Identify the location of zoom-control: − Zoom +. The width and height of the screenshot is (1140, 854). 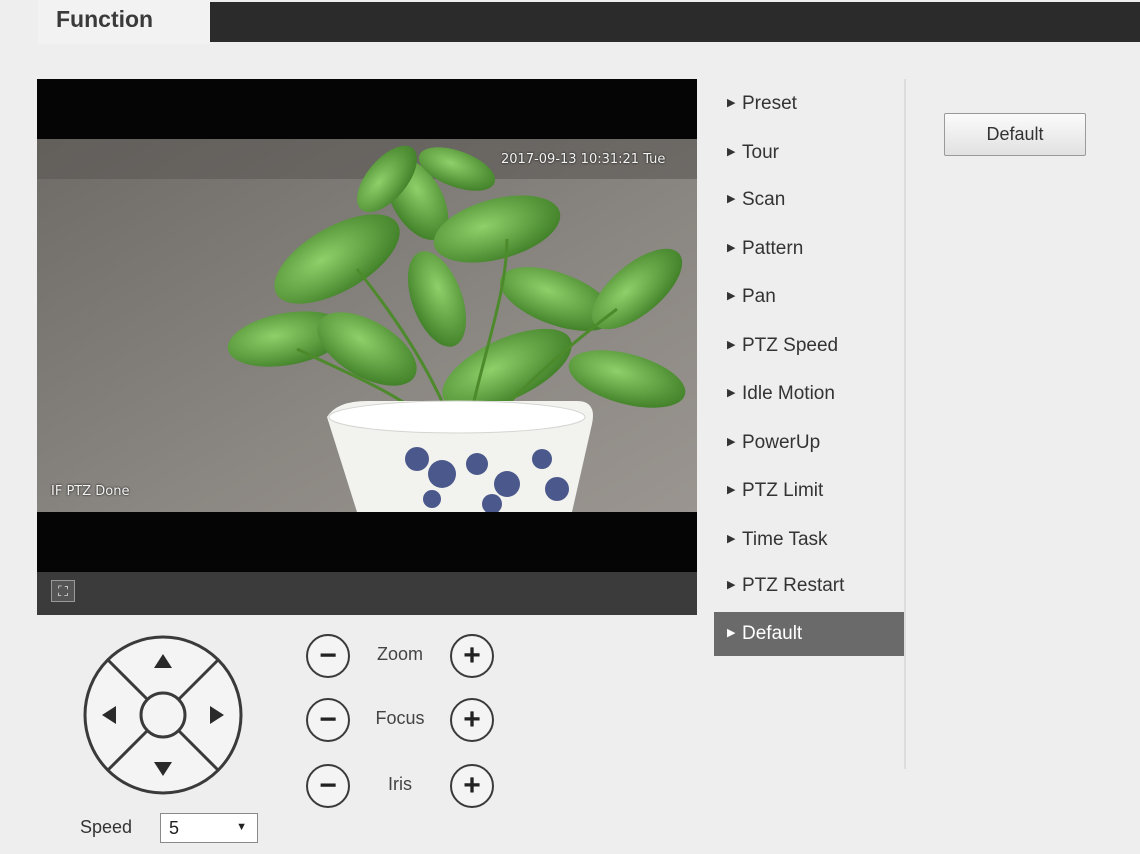
(400, 658).